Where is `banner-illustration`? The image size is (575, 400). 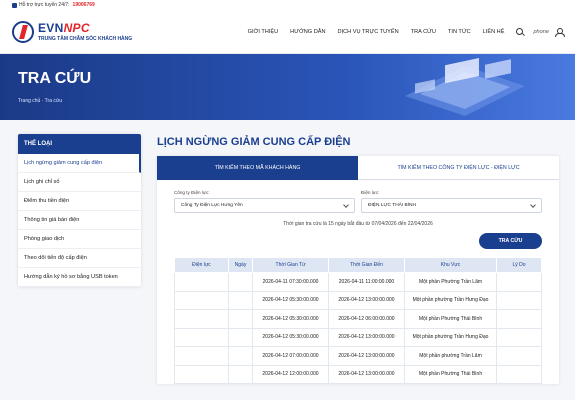
banner-illustration is located at coordinates (465, 87).